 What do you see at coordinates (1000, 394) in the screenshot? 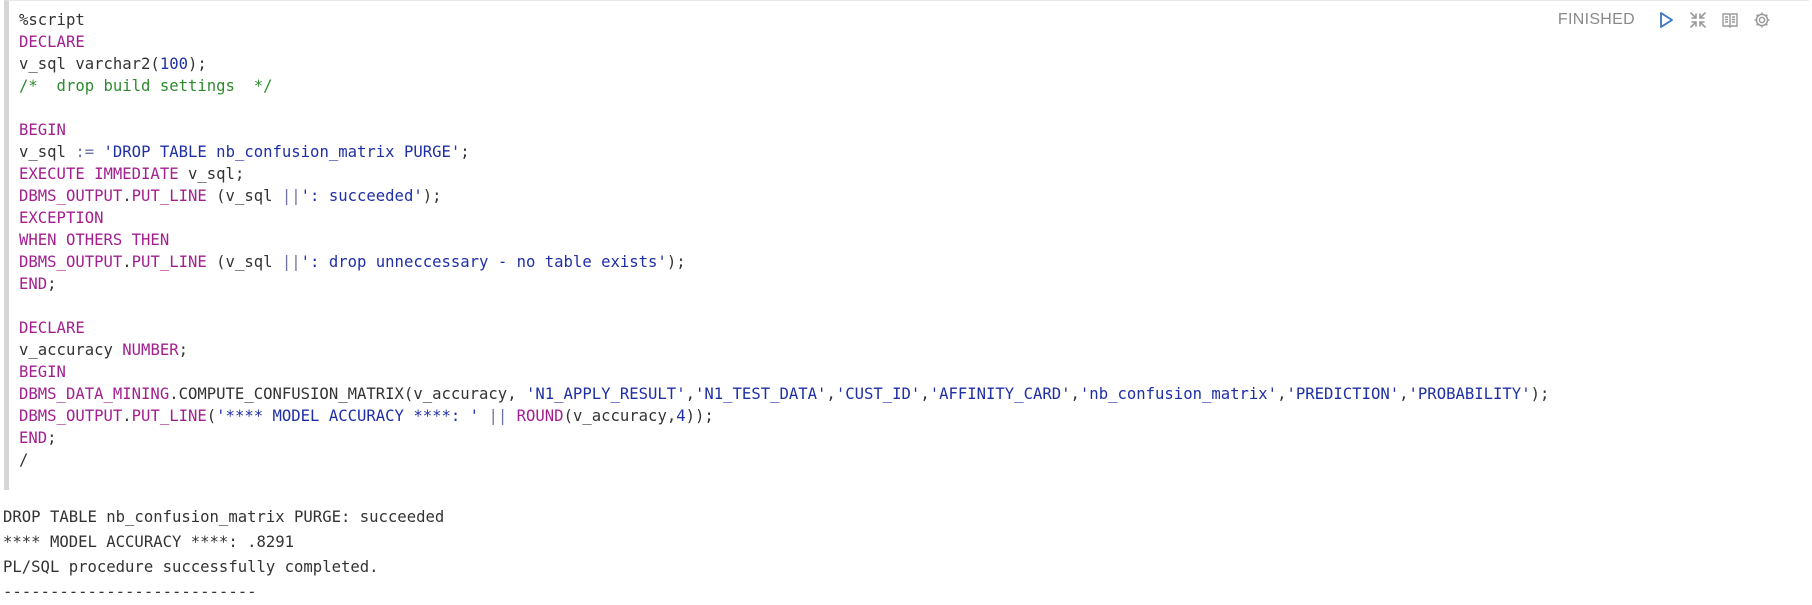
I see `code-token: 'AFFINITY_CARD'` at bounding box center [1000, 394].